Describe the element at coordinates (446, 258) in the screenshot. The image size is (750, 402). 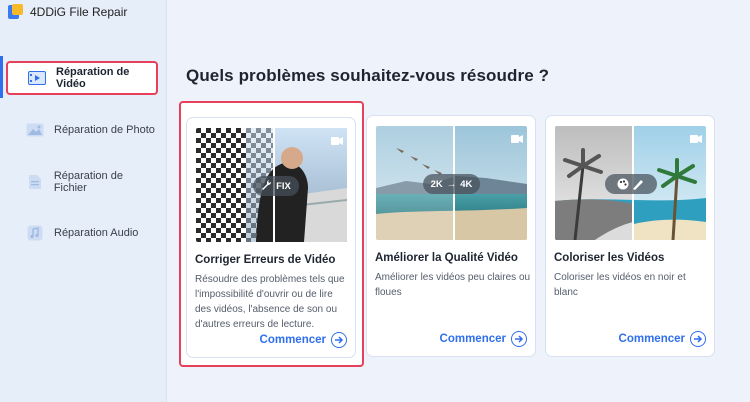
I see `card-title: Améliorer la Qualité Vidéo` at that location.